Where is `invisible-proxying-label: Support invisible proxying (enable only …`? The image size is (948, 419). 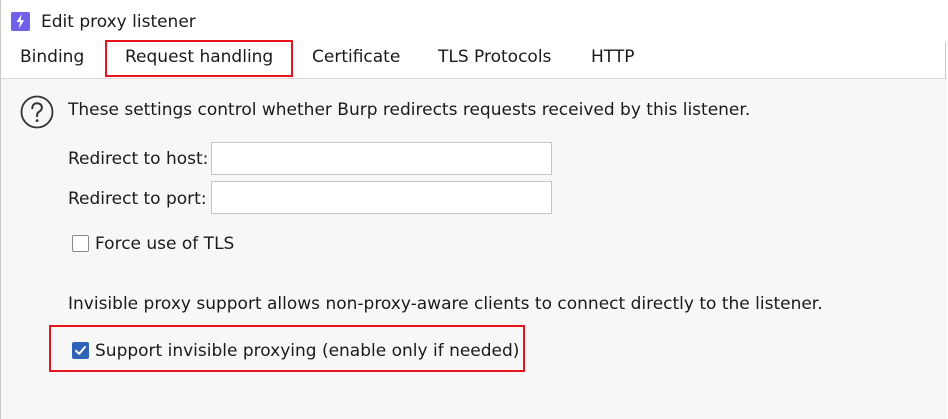 invisible-proxying-label: Support invisible proxying (enable only … is located at coordinates (307, 351).